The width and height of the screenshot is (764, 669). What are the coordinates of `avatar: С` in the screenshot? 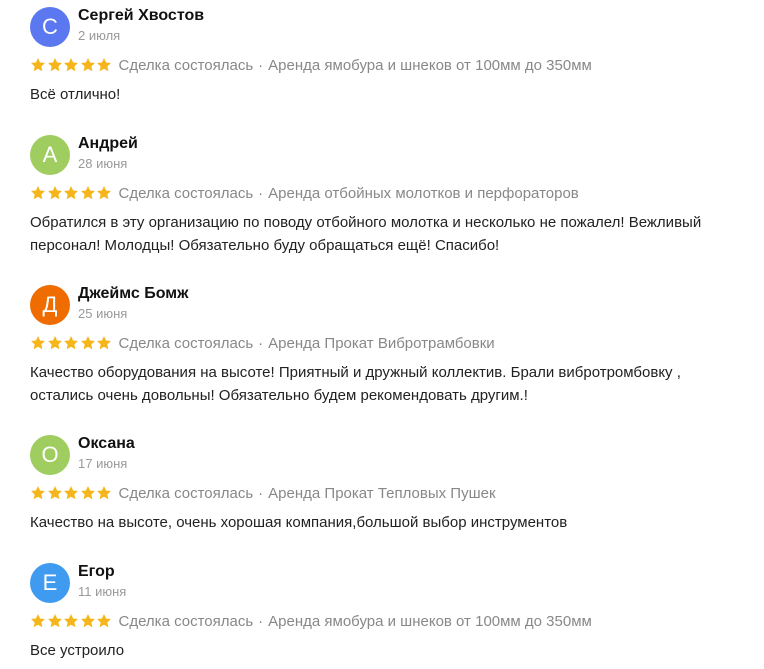 It's located at (50, 27).